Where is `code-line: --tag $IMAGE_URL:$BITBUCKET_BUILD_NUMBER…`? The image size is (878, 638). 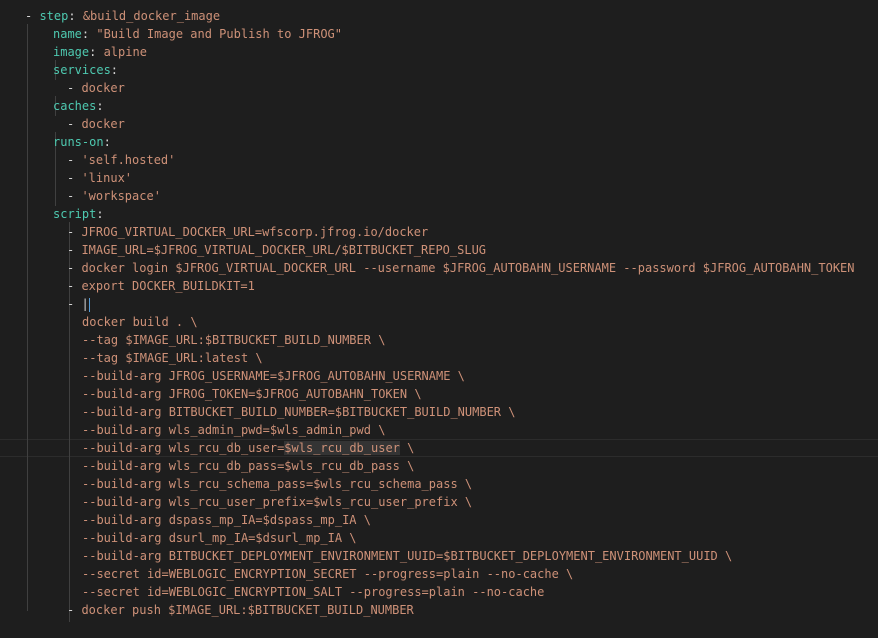 code-line: --tag $IMAGE_URL:$BITBUCKET_BUILD_NUMBER… is located at coordinates (233, 340).